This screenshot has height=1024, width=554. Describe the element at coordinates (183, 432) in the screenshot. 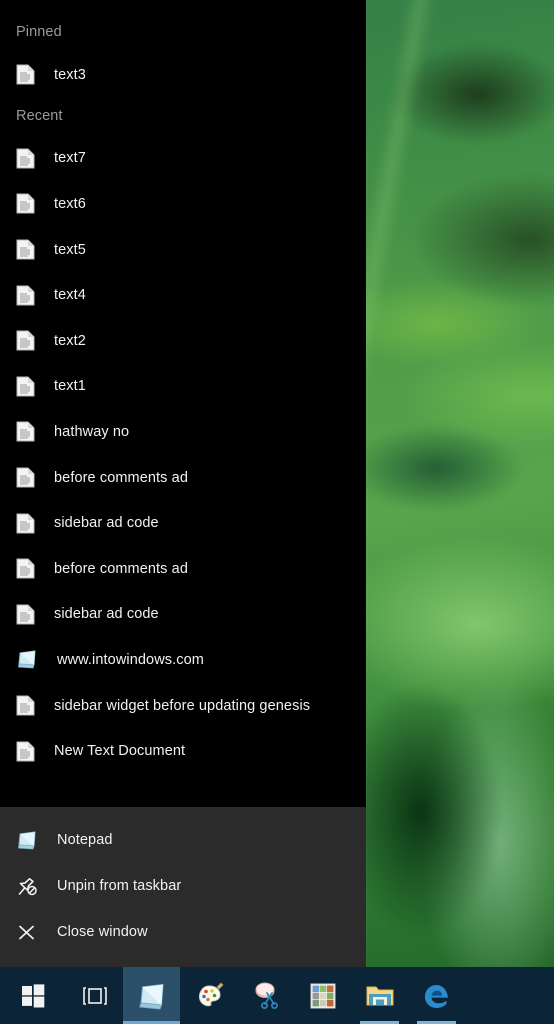

I see `jump-list-item: hathway no` at that location.